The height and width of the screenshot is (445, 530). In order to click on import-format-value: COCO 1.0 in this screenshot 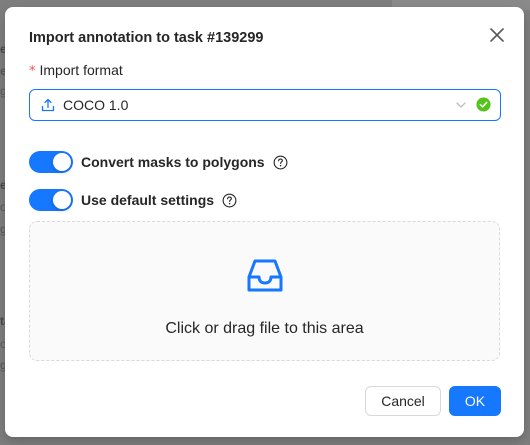, I will do `click(96, 105)`.